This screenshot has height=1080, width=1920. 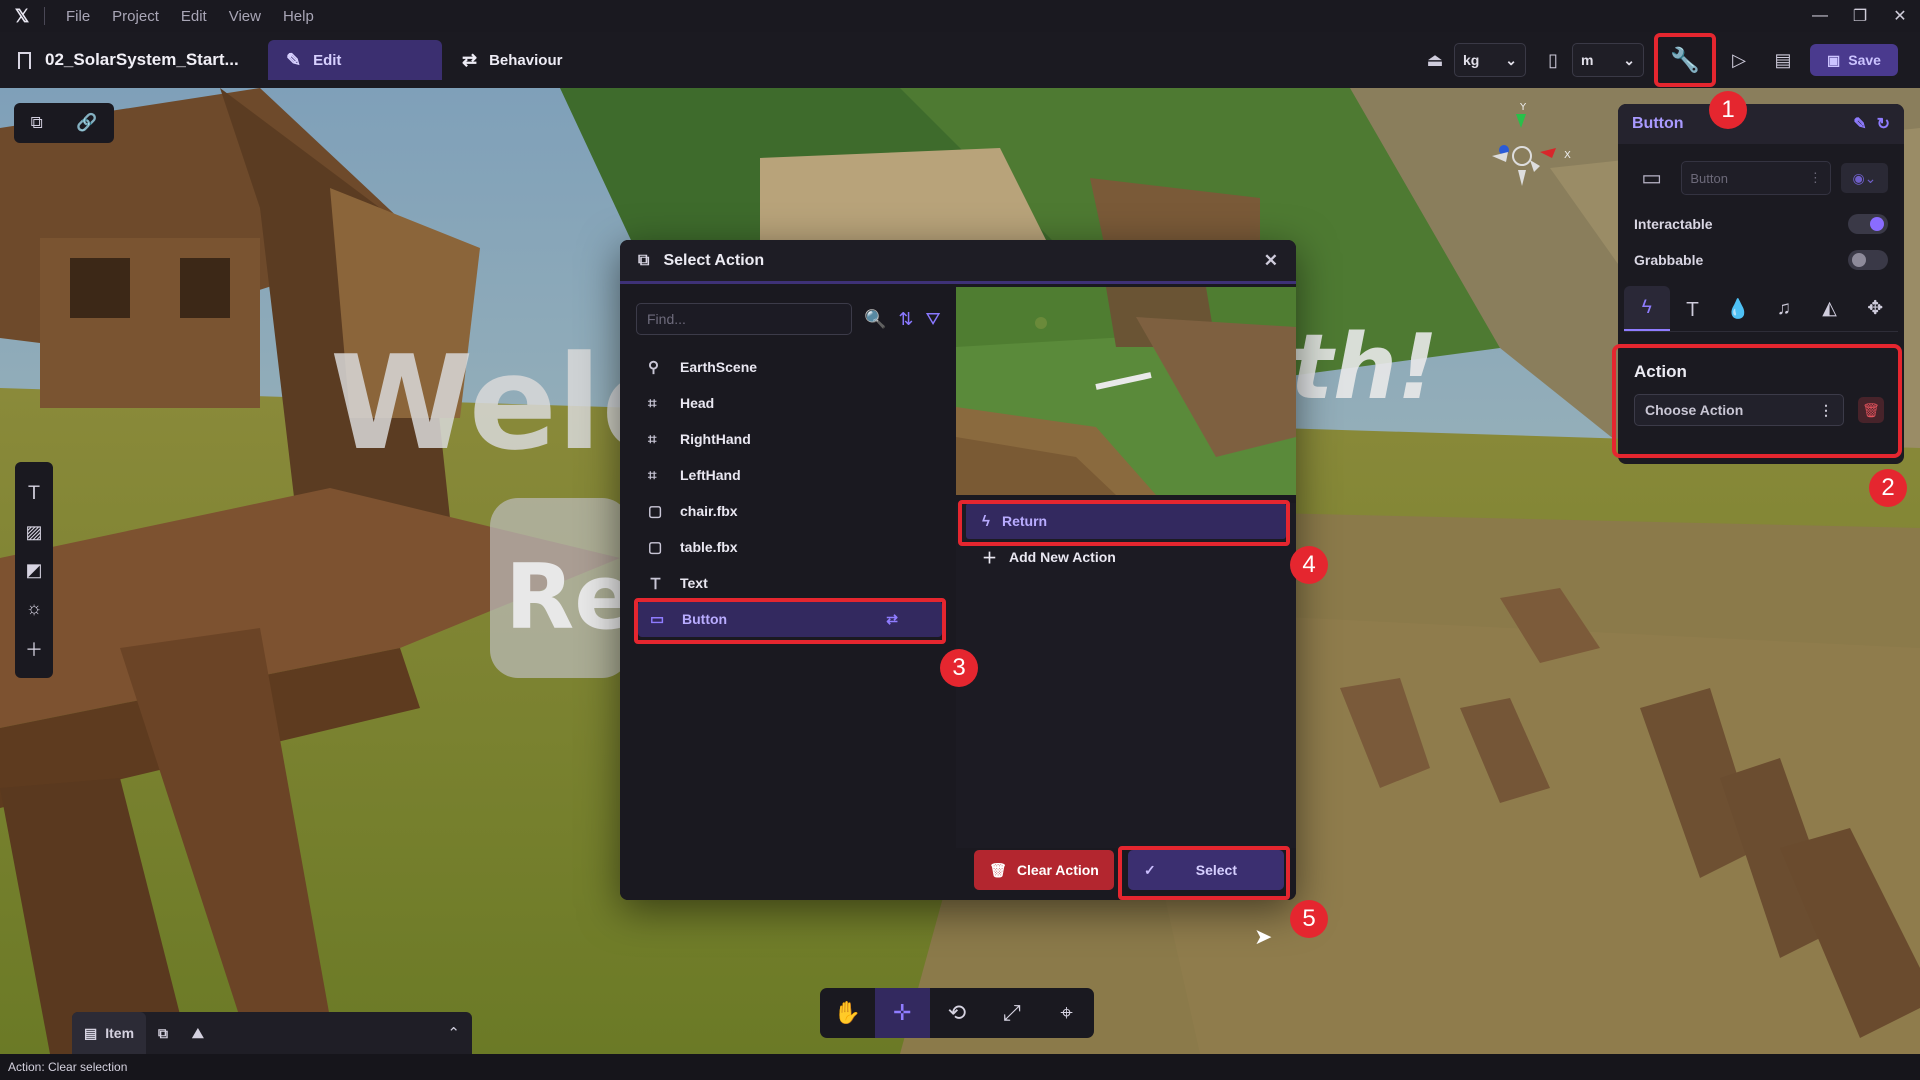 I want to click on clear-action-button: 🗑 Clear Action, so click(x=1044, y=870).